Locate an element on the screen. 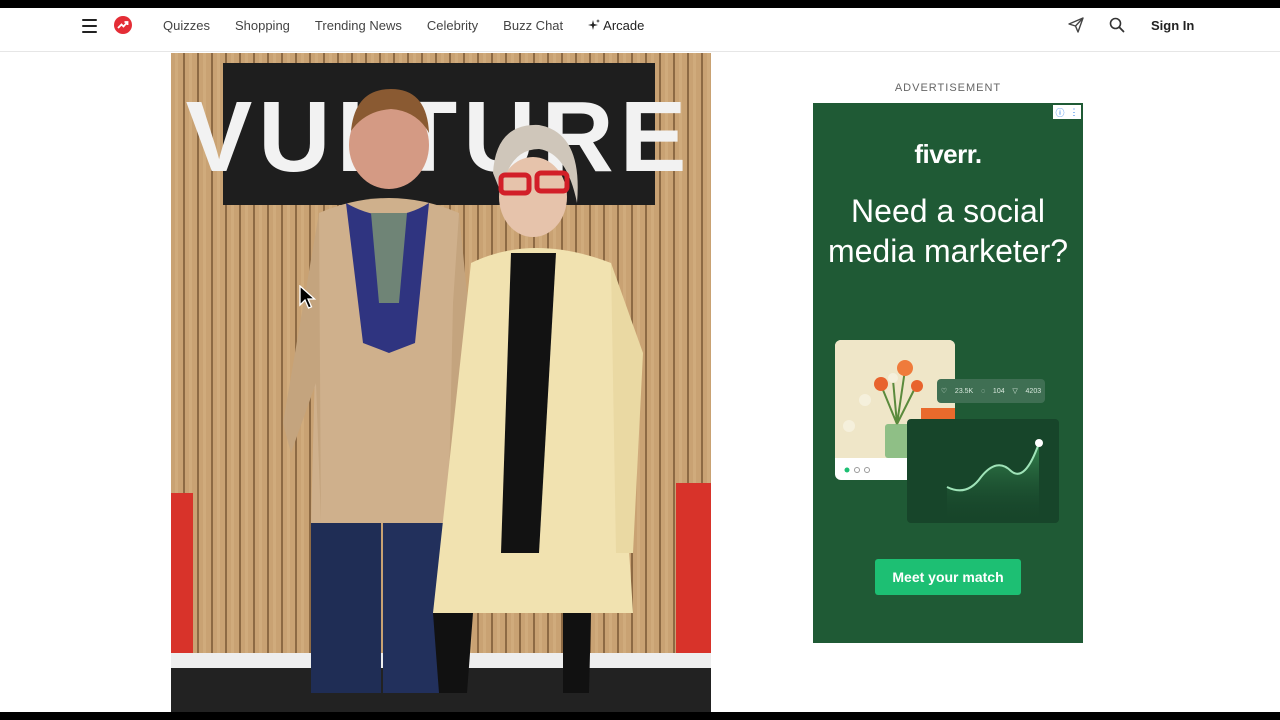 This screenshot has width=1280, height=720. ad-choices-icon: ⓘ ⋮ is located at coordinates (1067, 112).